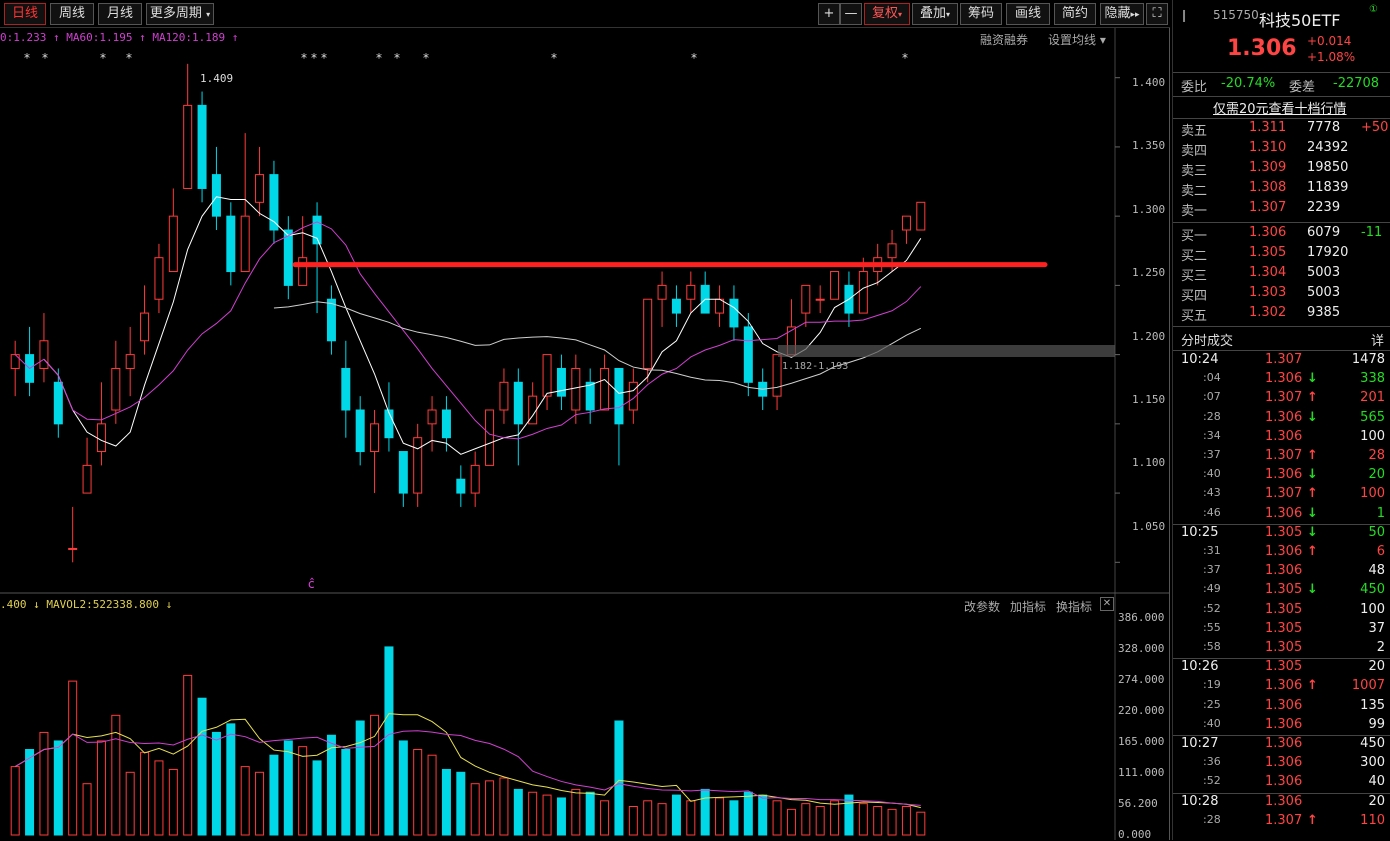  I want to click on tick-time: :40, so click(1212, 474).